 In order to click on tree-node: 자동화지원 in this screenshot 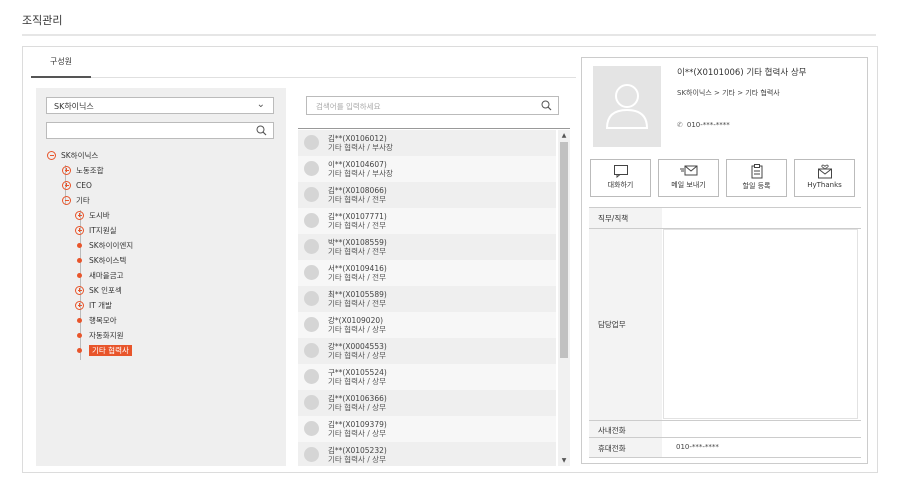, I will do `click(99, 335)`.